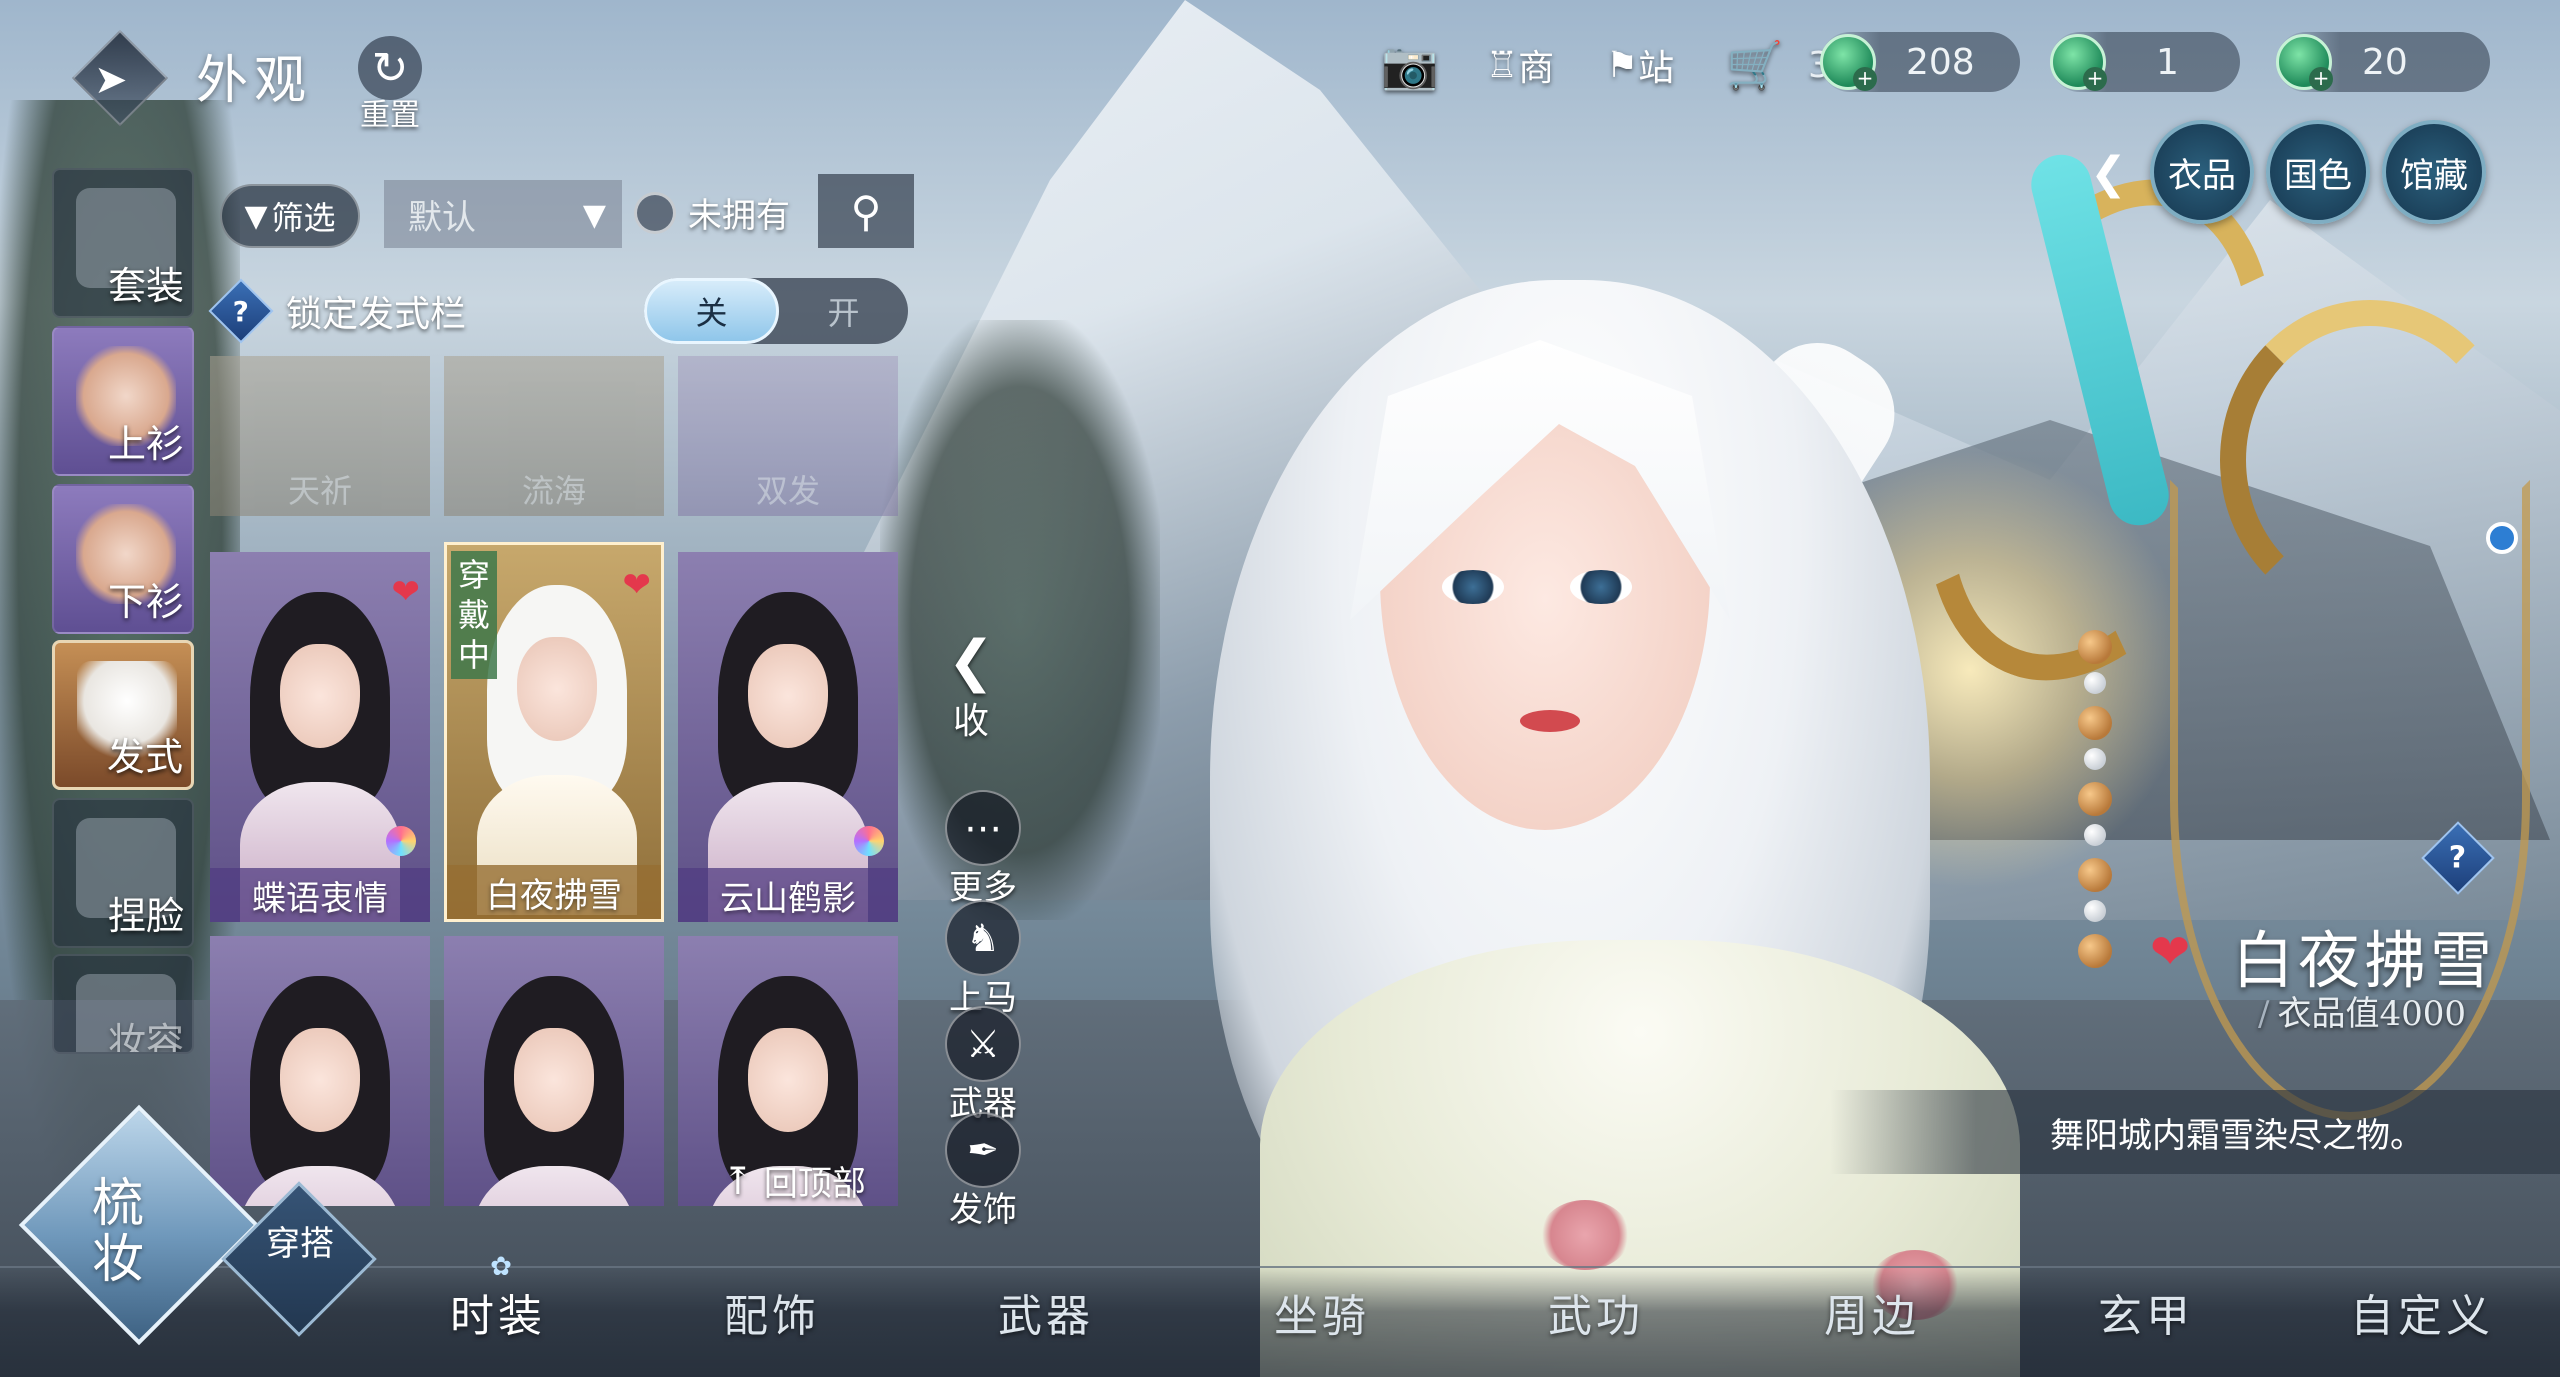  What do you see at coordinates (1585, 1235) in the screenshot?
I see `rose-decoration` at bounding box center [1585, 1235].